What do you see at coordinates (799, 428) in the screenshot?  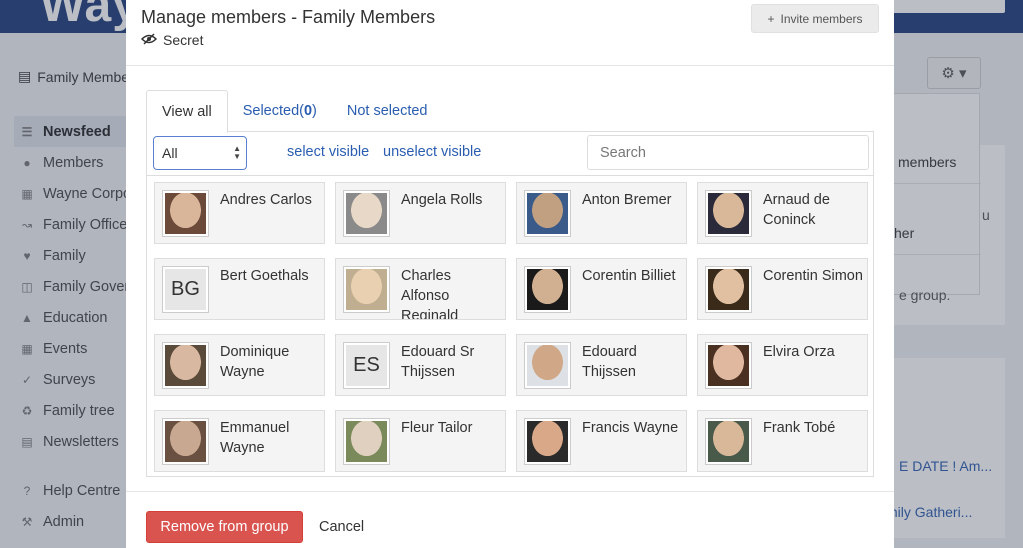 I see `member-name: Frank Tobé` at bounding box center [799, 428].